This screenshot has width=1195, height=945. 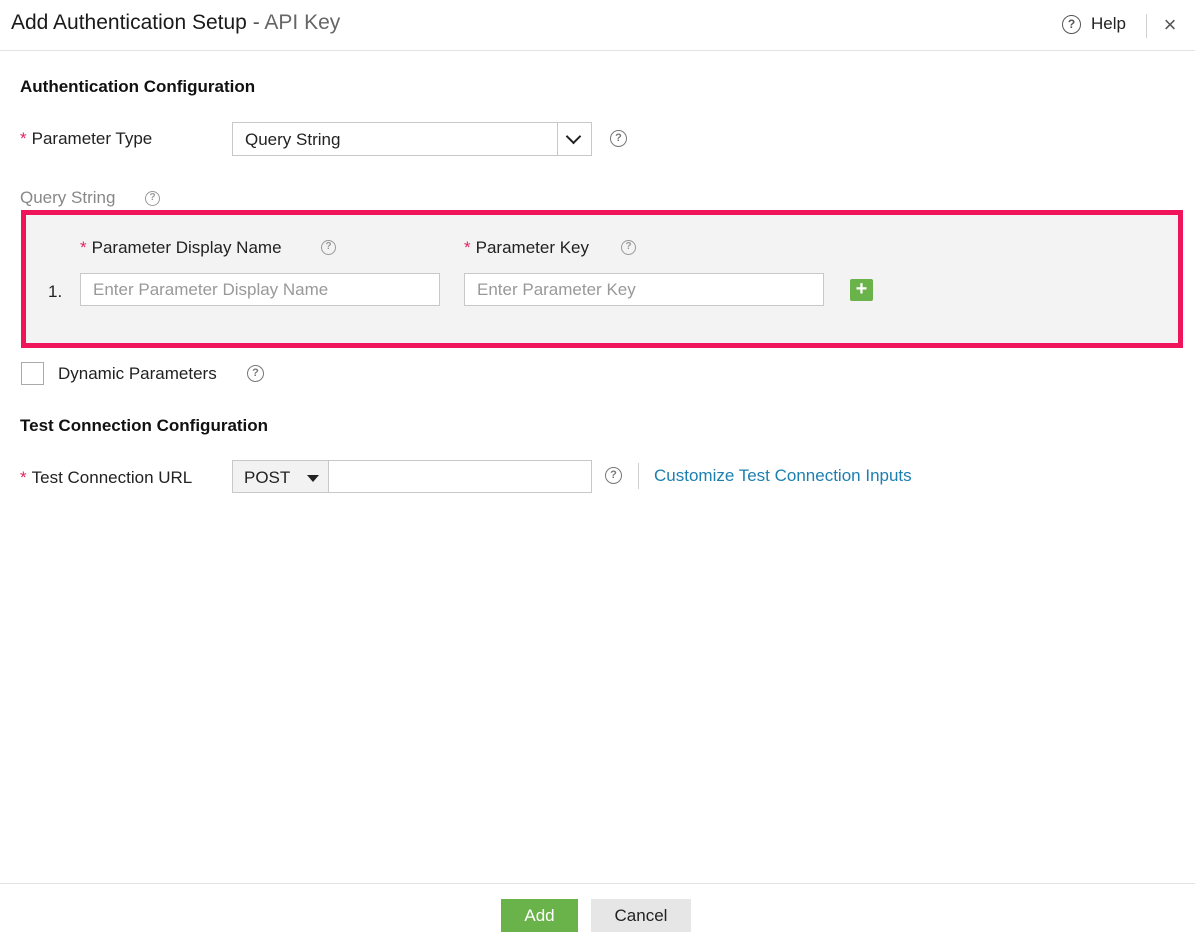 What do you see at coordinates (532, 247) in the screenshot?
I see `parameter-key-header-text: Parameter Key` at bounding box center [532, 247].